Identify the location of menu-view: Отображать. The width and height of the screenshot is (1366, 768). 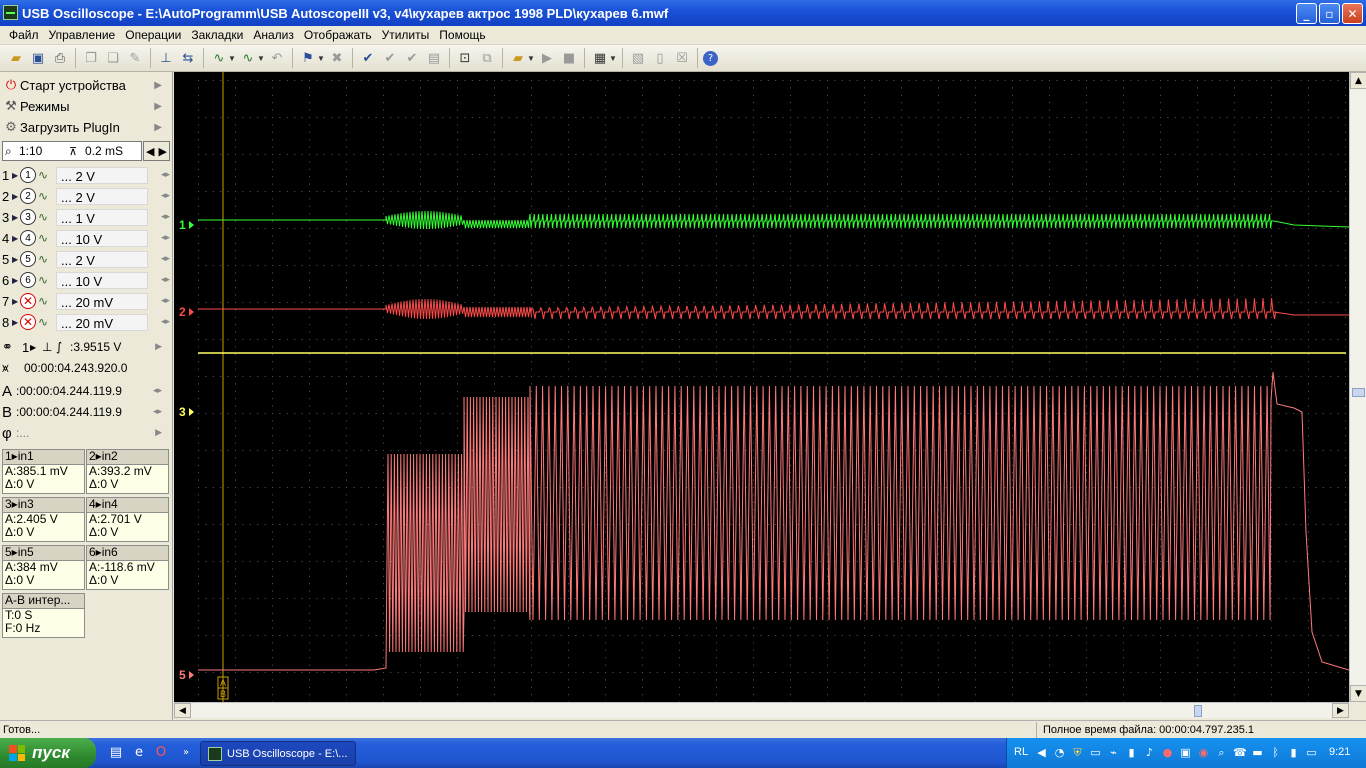
(338, 35).